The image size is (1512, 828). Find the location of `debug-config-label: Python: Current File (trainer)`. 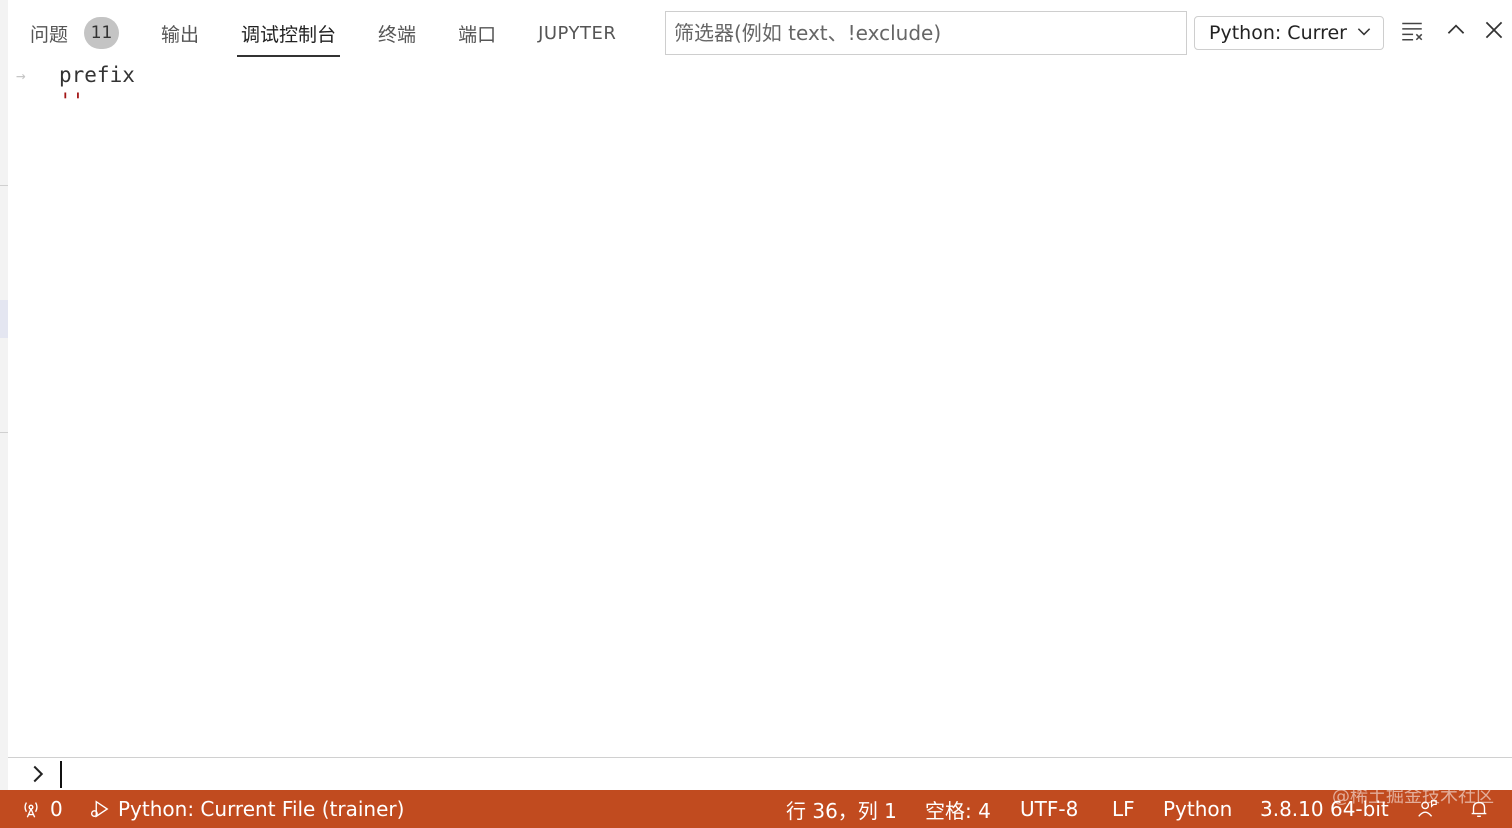

debug-config-label: Python: Current File (trainer) is located at coordinates (261, 809).